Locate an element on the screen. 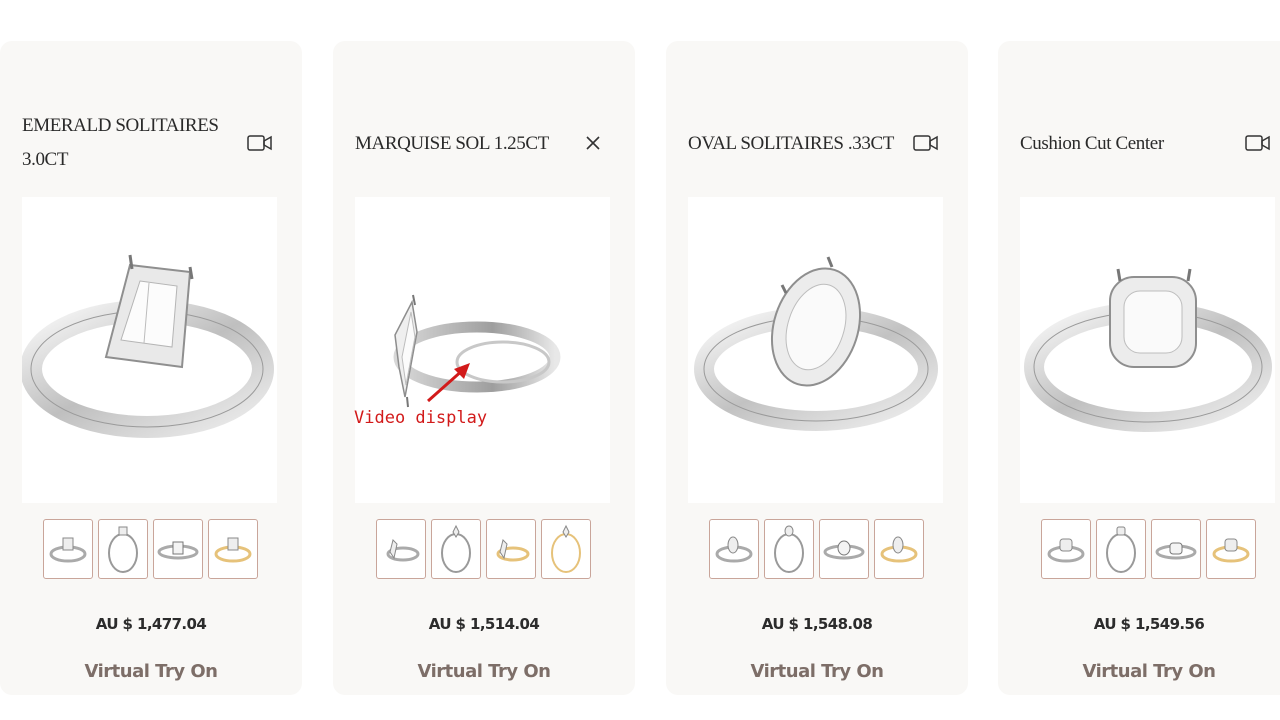 This screenshot has width=1280, height=720. product-title: OVAL SOLITAIRES .33CT is located at coordinates (793, 144).